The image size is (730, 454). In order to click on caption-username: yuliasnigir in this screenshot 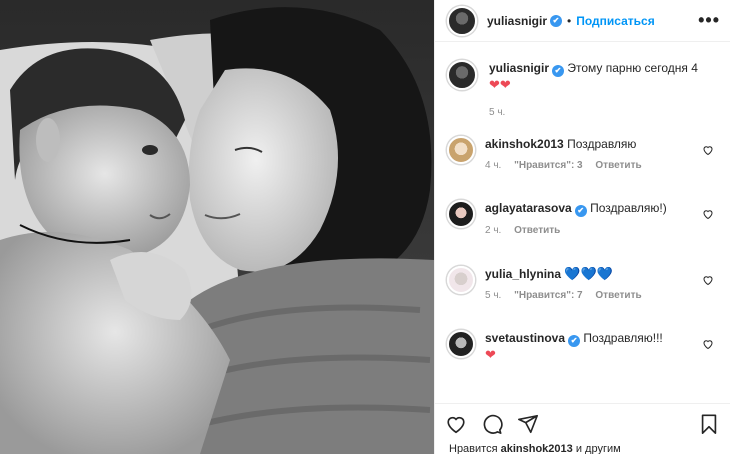, I will do `click(519, 68)`.